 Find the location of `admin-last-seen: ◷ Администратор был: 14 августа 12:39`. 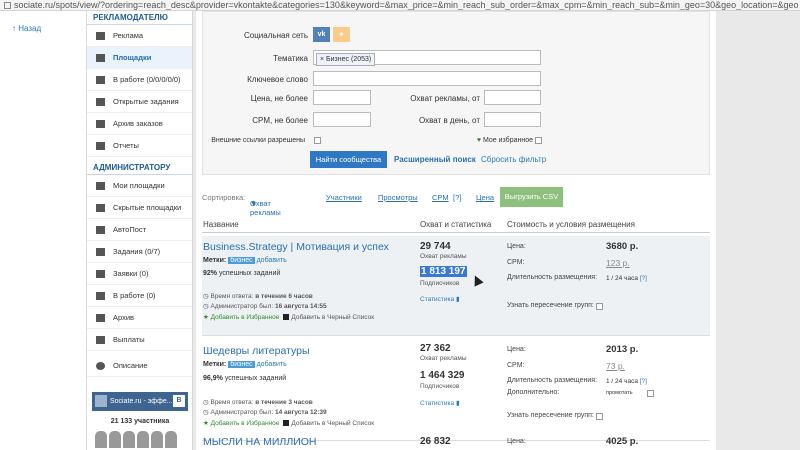

admin-last-seen: ◷ Администратор был: 14 августа 12:39 is located at coordinates (265, 412).